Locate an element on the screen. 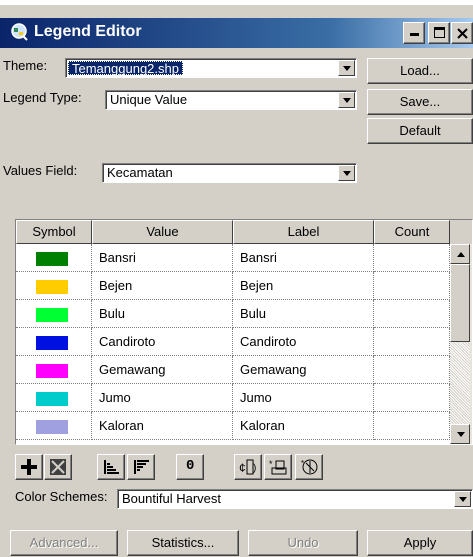  sort-descending-button is located at coordinates (141, 467).